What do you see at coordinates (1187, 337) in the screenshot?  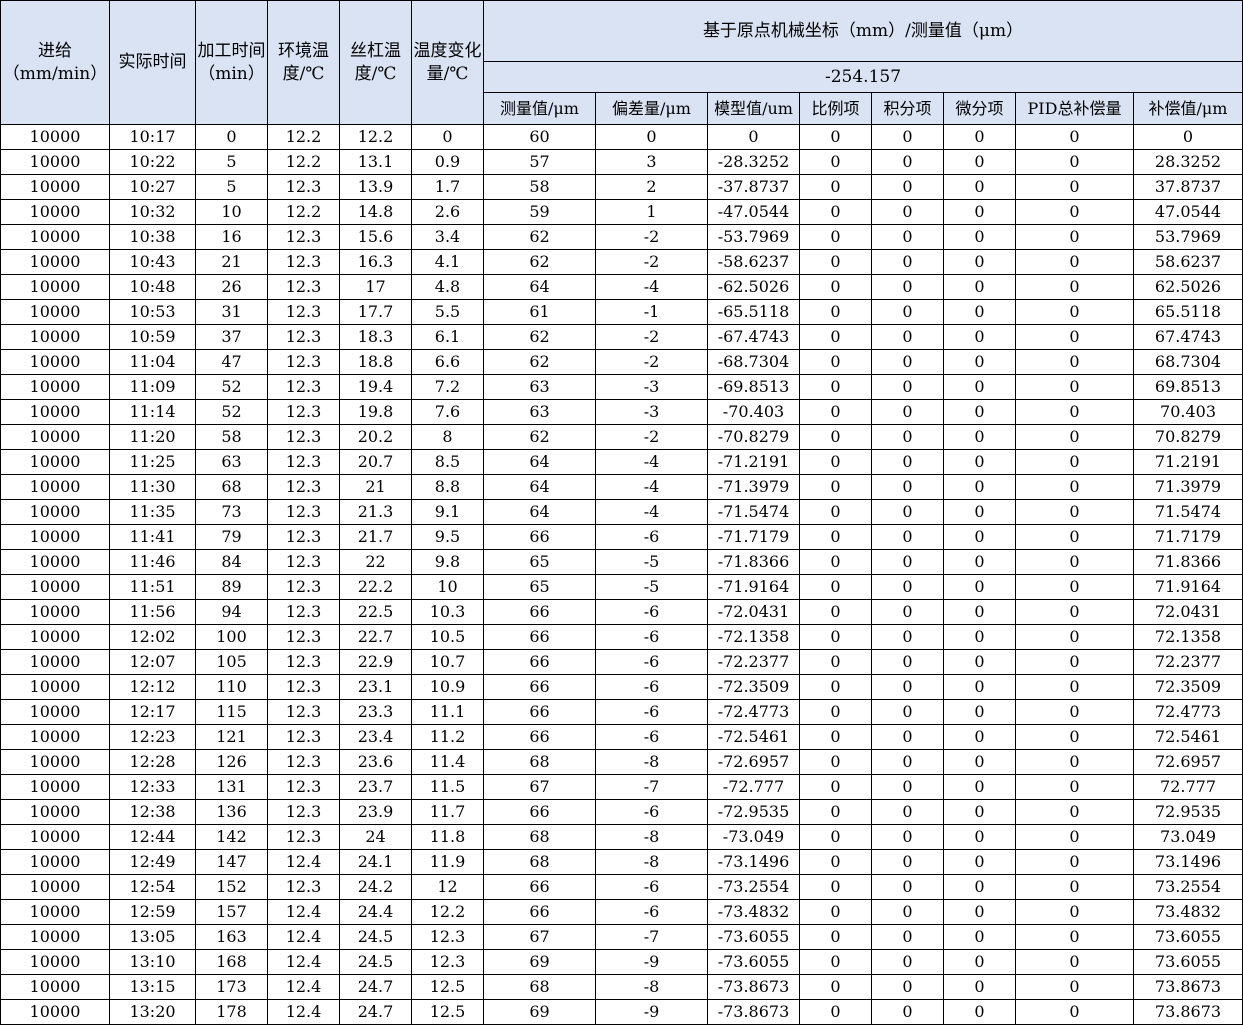 I see `cell-compensation-value: 67.4743` at bounding box center [1187, 337].